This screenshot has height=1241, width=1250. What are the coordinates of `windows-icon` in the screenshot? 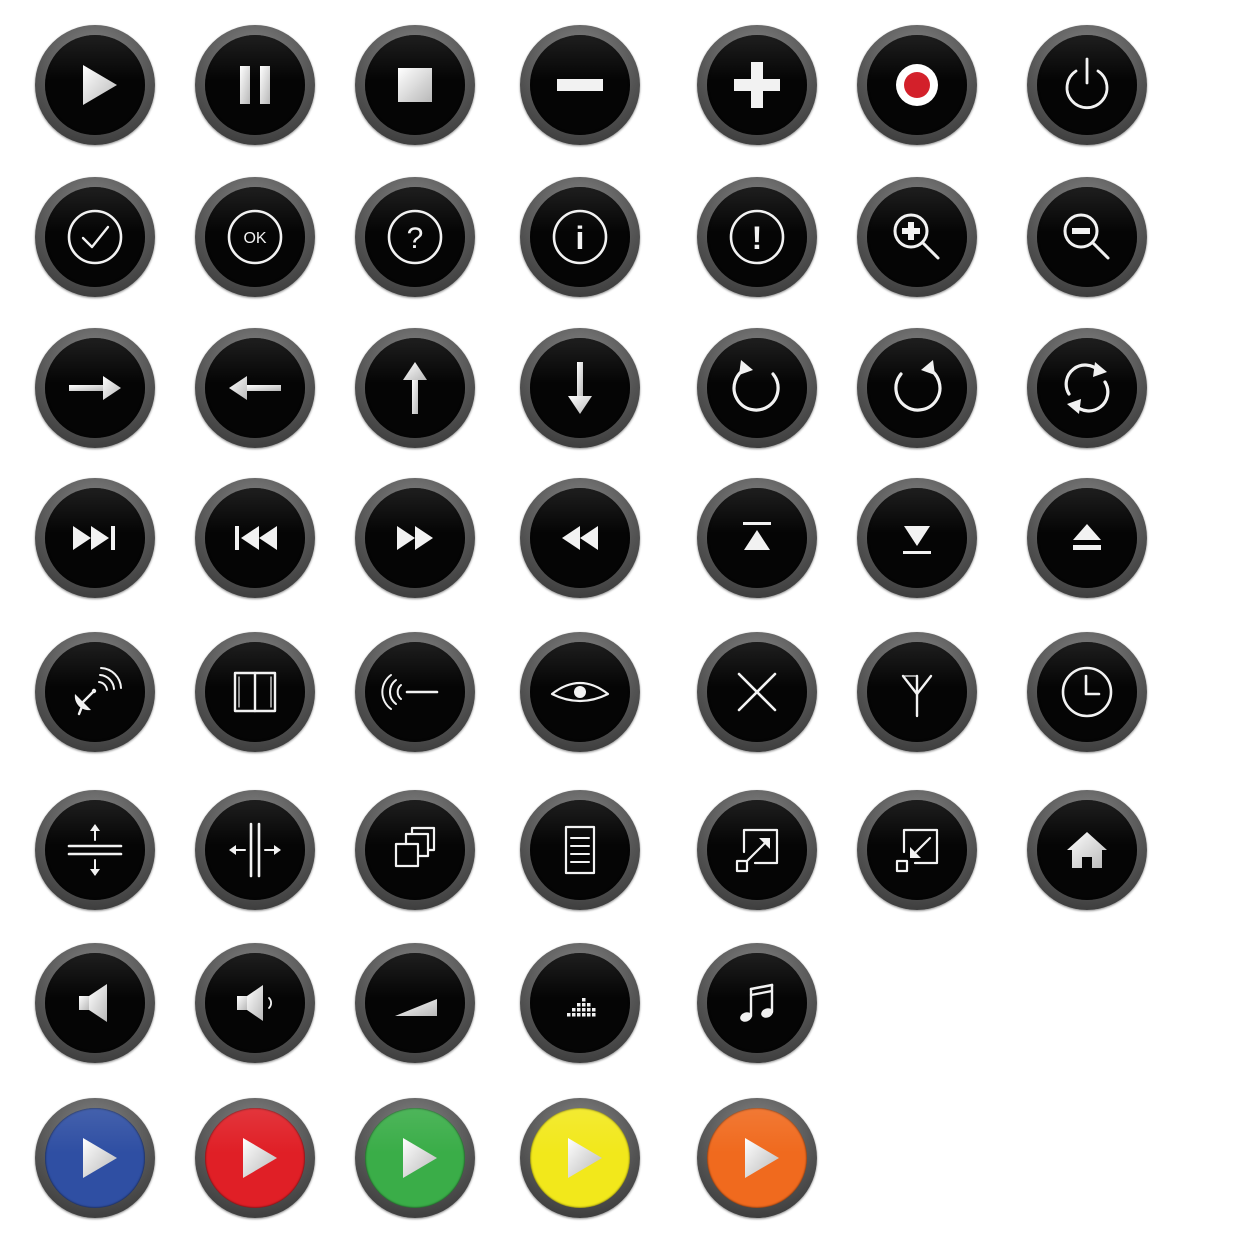 It's located at (415, 847).